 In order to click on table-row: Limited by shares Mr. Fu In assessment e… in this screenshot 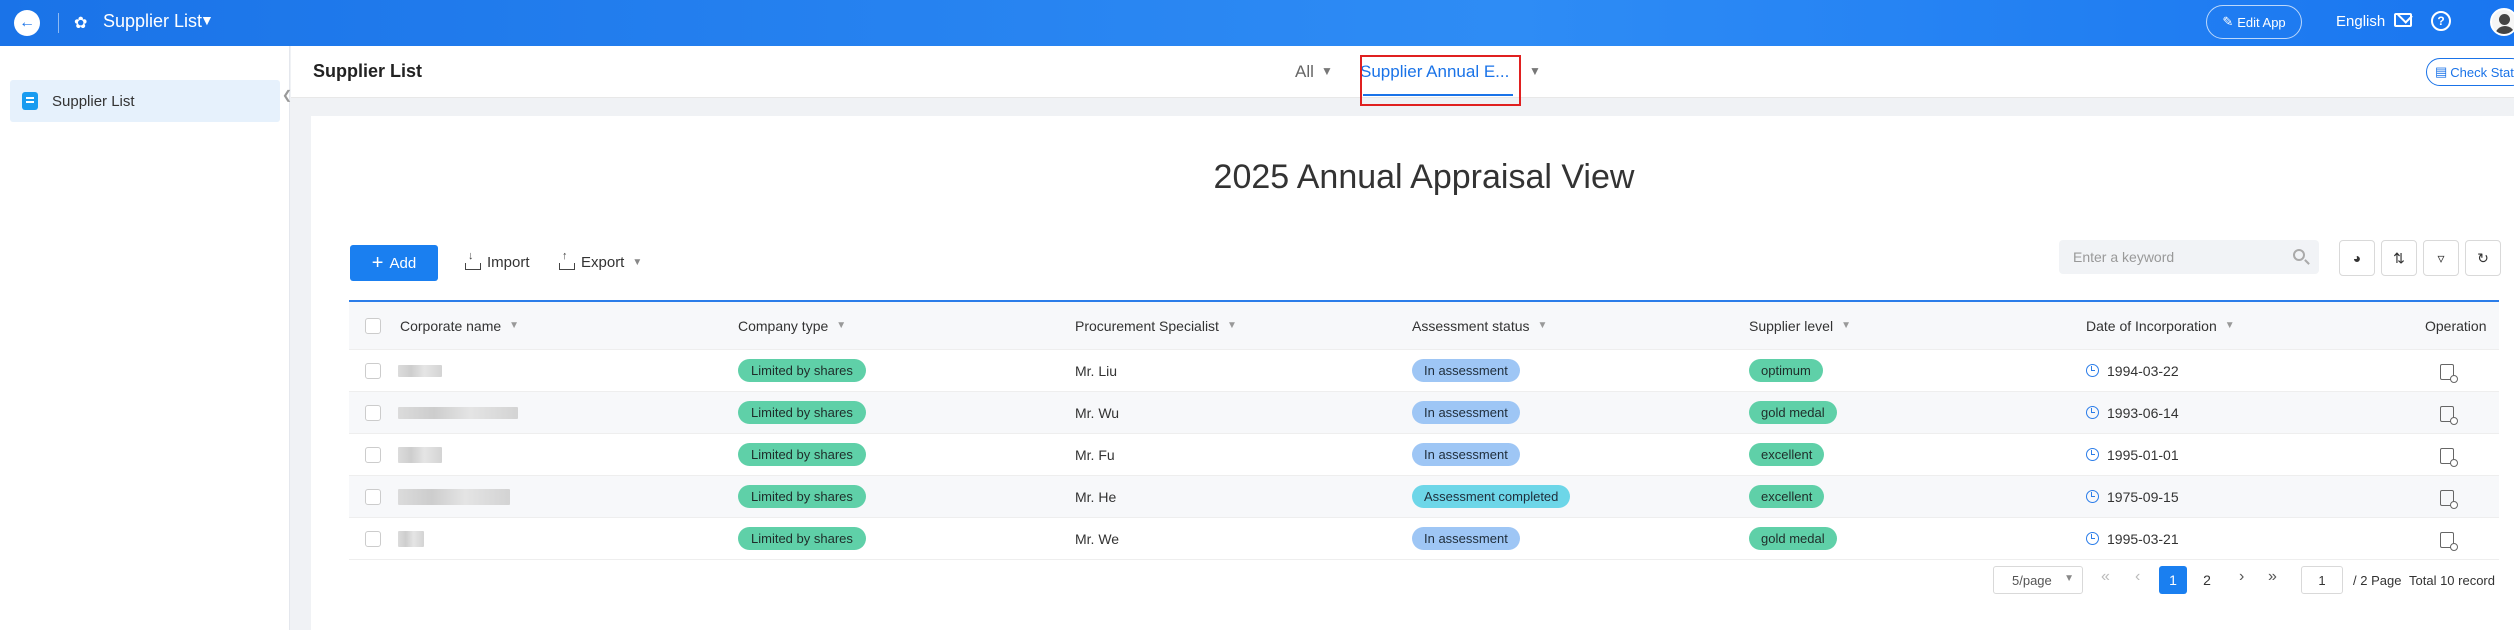, I will do `click(1424, 455)`.